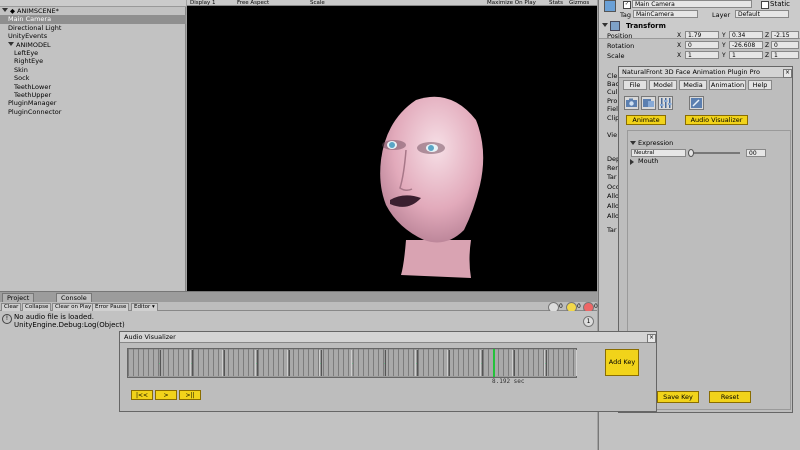 The image size is (800, 450). What do you see at coordinates (663, 85) in the screenshot?
I see `menu-model: Model` at bounding box center [663, 85].